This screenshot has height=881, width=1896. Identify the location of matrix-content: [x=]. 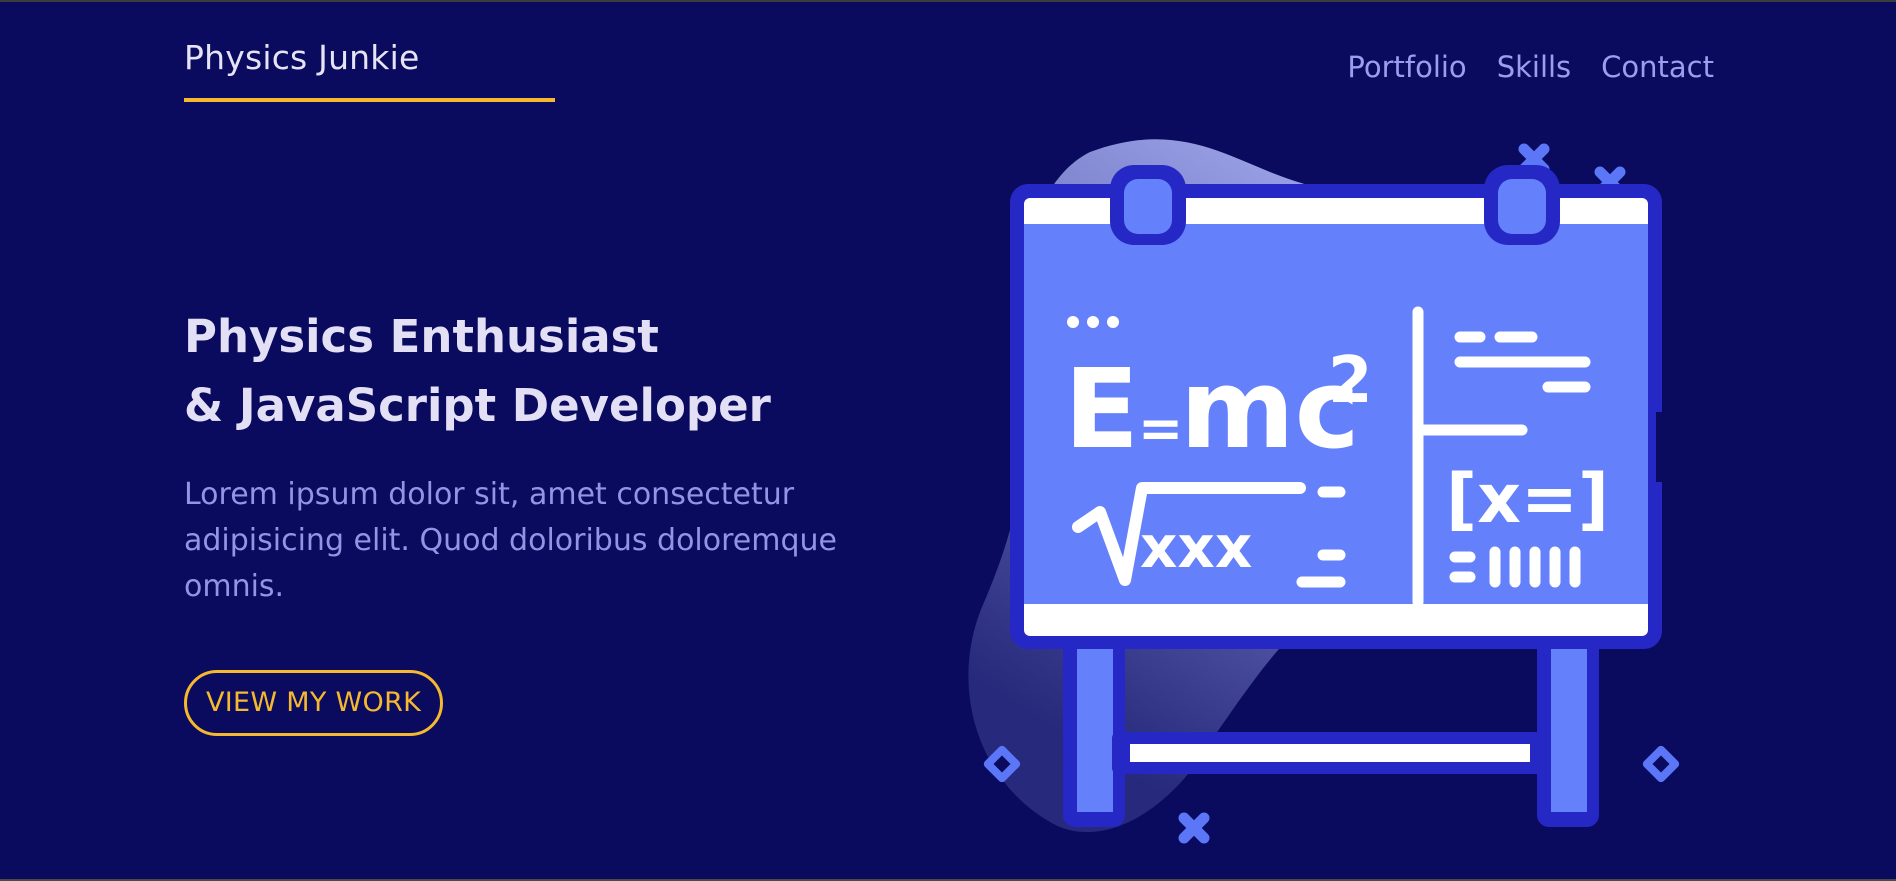
(1527, 499).